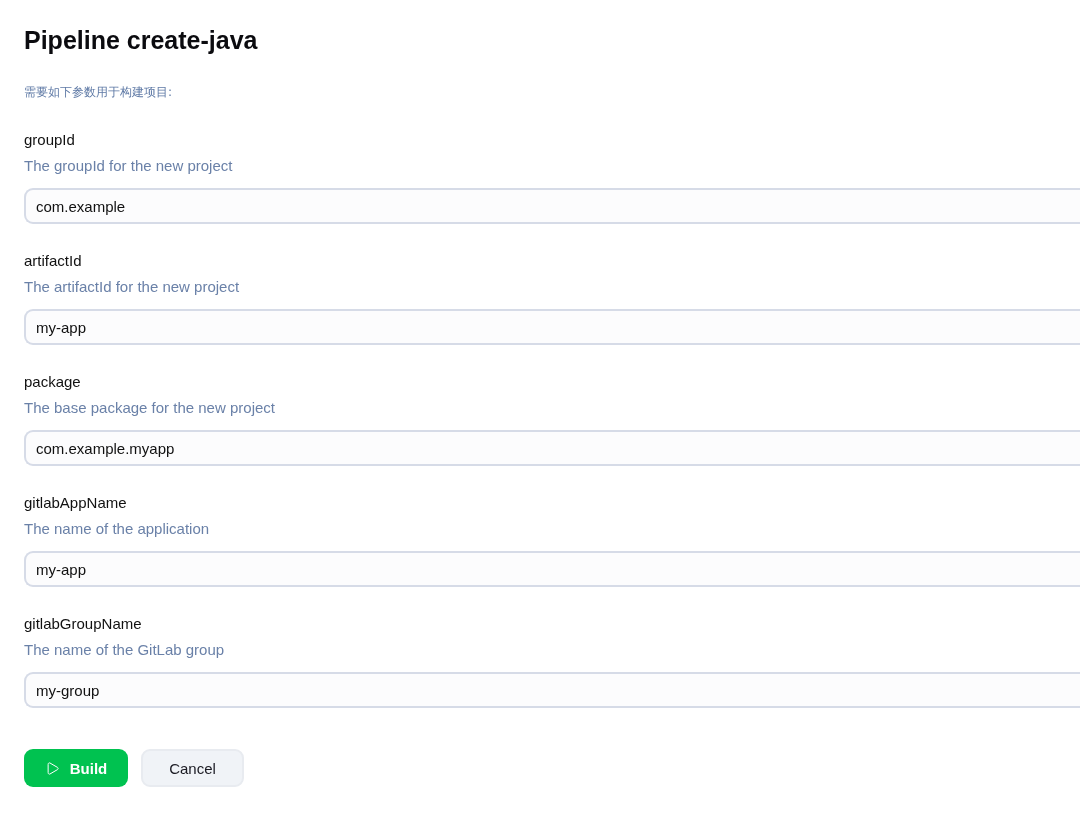  What do you see at coordinates (75, 503) in the screenshot?
I see `field-label: gitlabAppName` at bounding box center [75, 503].